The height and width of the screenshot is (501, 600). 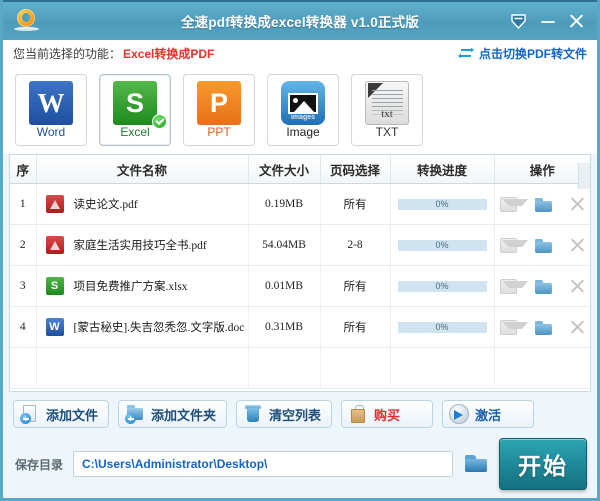 I want to click on format-label-excel: Excel, so click(x=135, y=132).